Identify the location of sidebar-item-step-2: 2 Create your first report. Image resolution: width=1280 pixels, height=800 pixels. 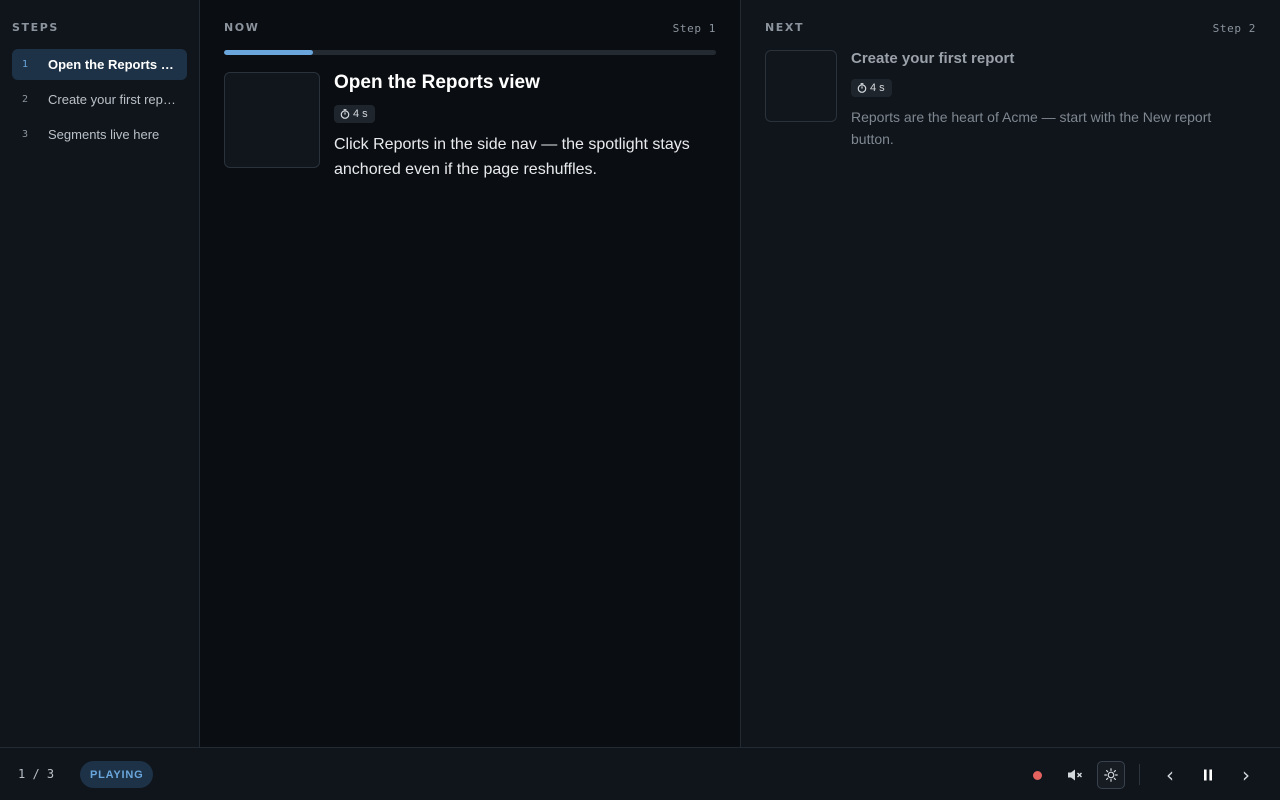
(99, 99).